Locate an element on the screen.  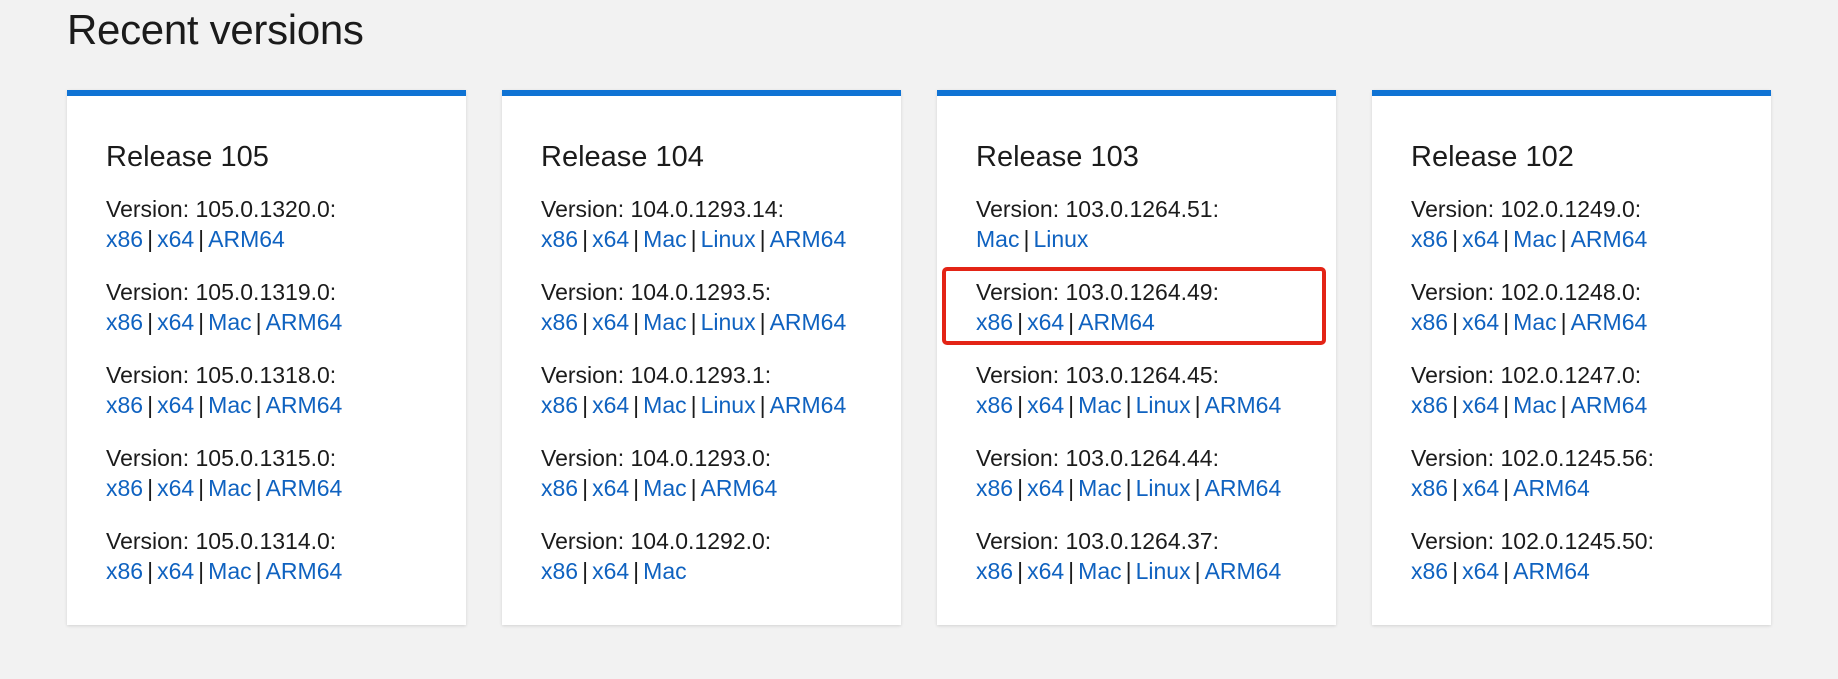
version-label: Version: 103.0.1264.45: is located at coordinates (1097, 375).